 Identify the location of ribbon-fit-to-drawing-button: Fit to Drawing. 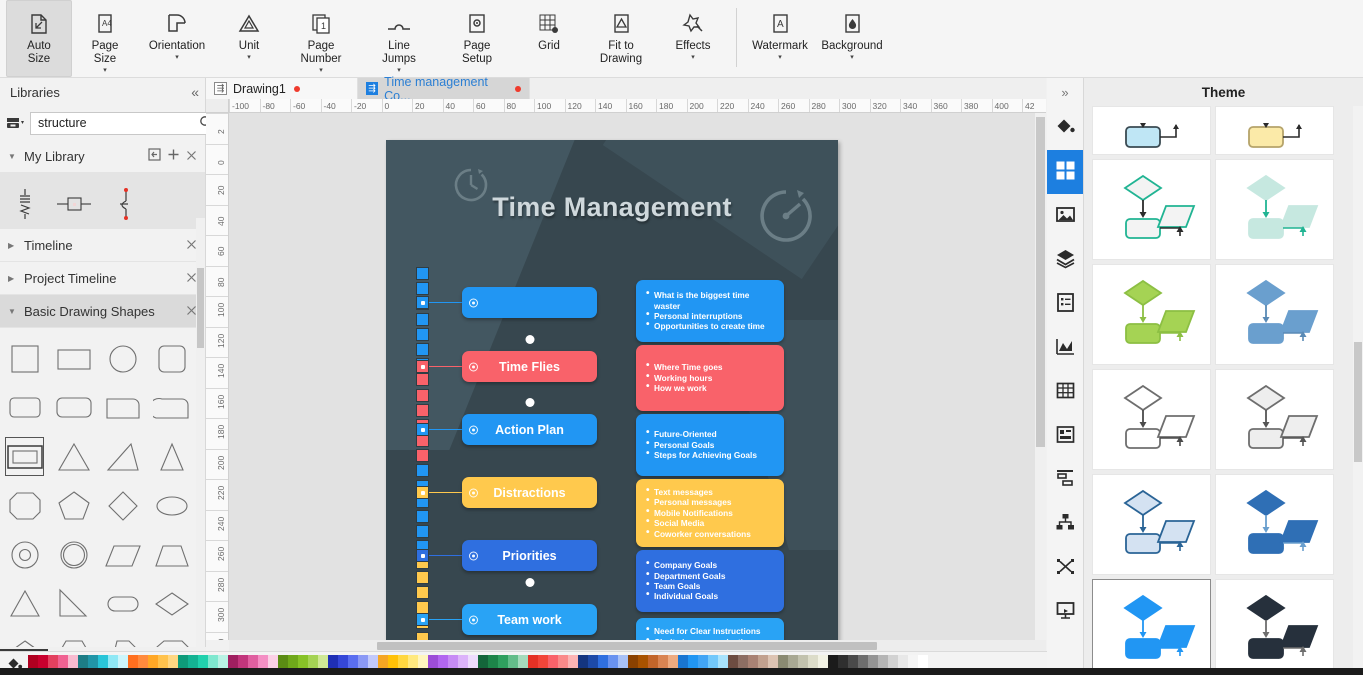
(621, 38).